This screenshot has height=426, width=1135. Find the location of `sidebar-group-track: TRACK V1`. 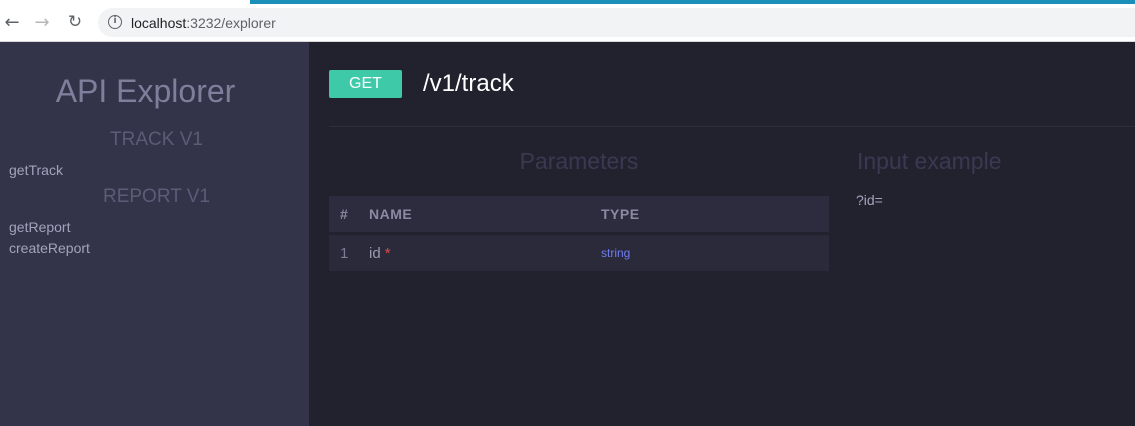

sidebar-group-track: TRACK V1 is located at coordinates (156, 139).